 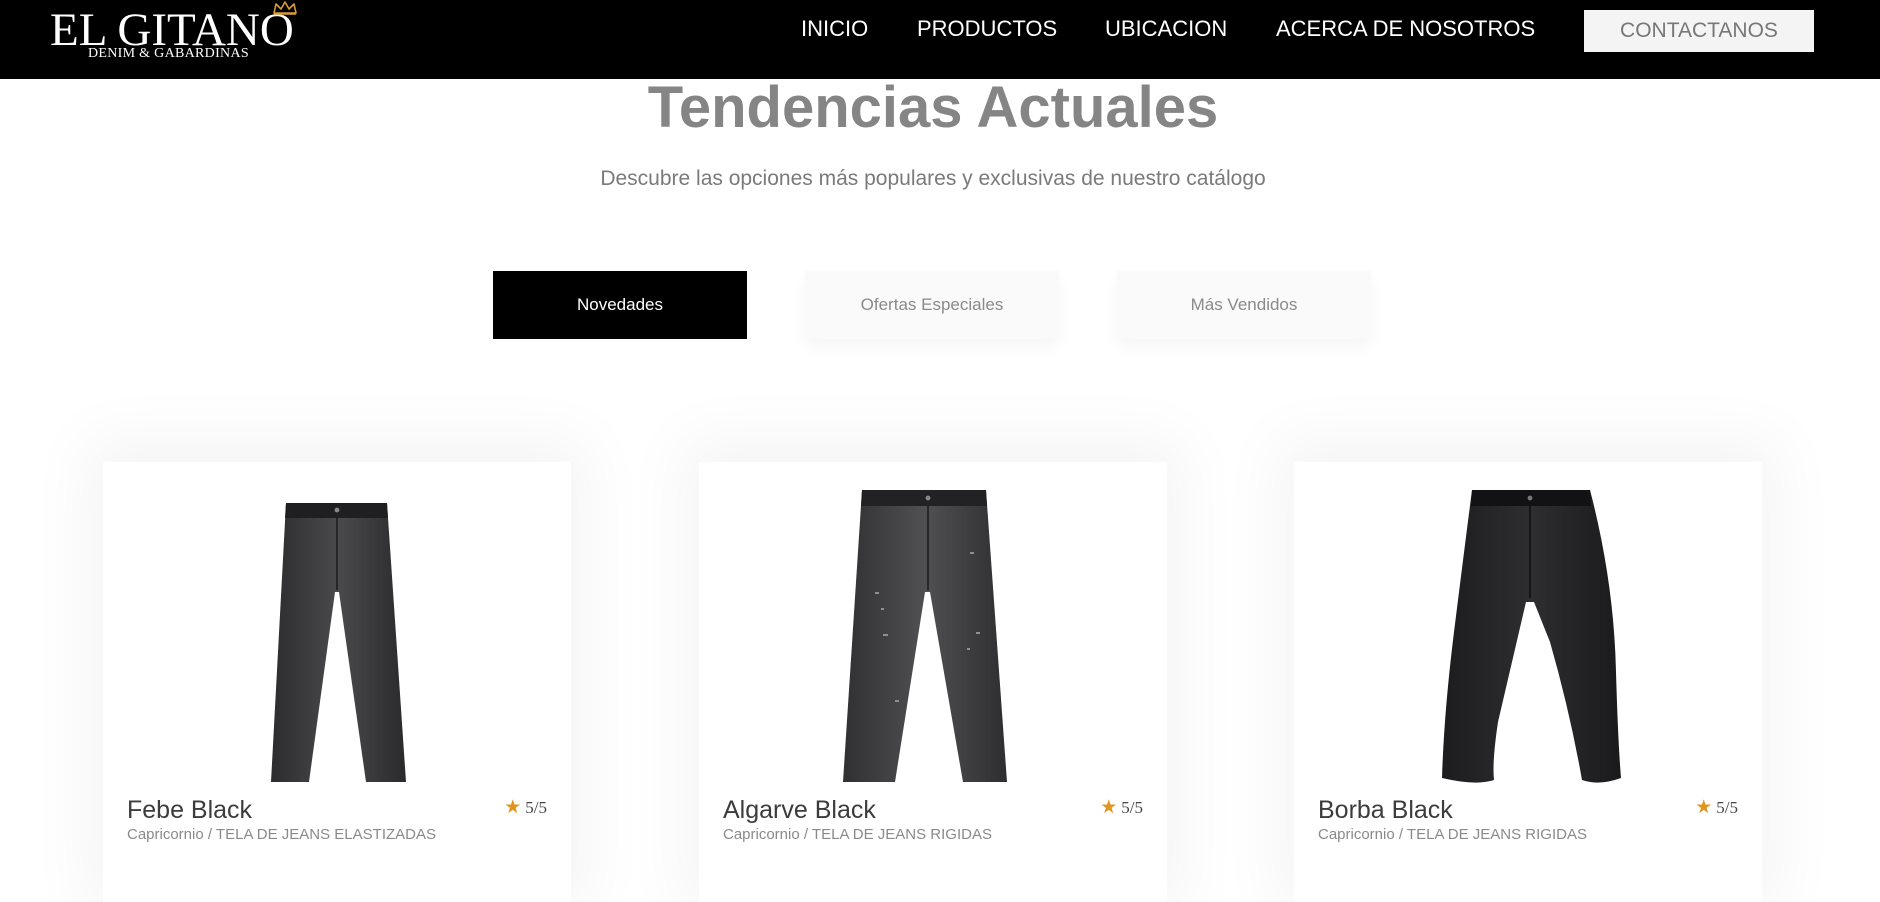 I want to click on product-meta: Capricornio / TELA DE JEANS ELASTIZADAS, so click(x=282, y=834).